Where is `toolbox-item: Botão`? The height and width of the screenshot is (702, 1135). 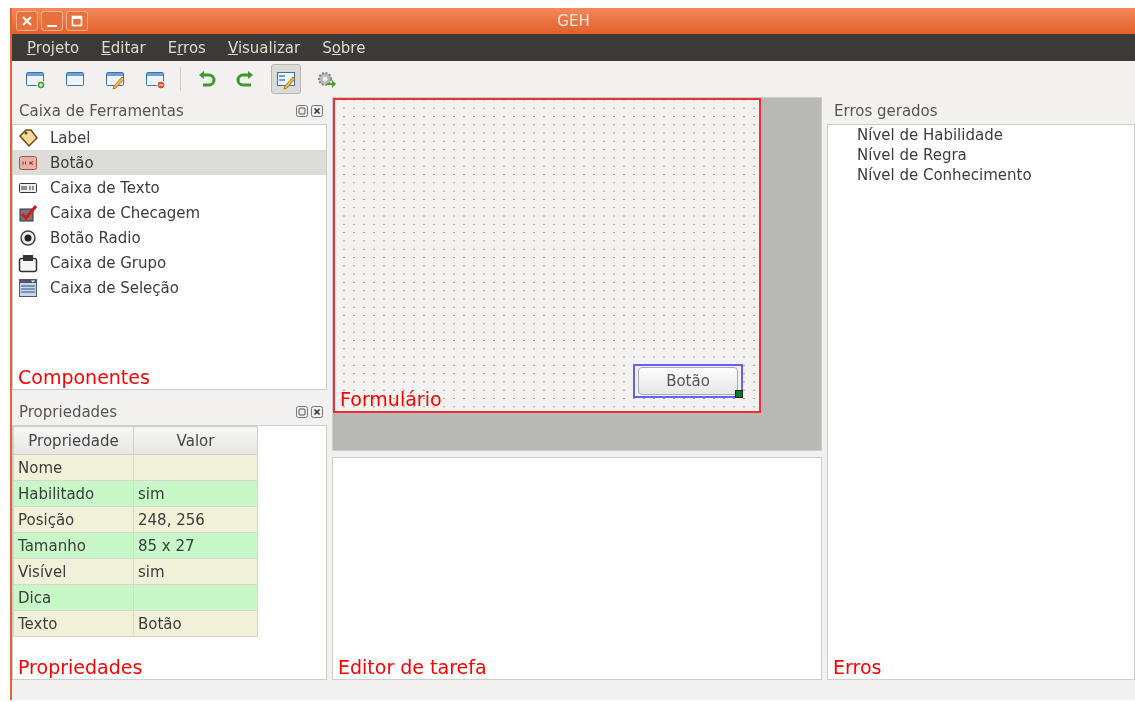 toolbox-item: Botão is located at coordinates (169, 162).